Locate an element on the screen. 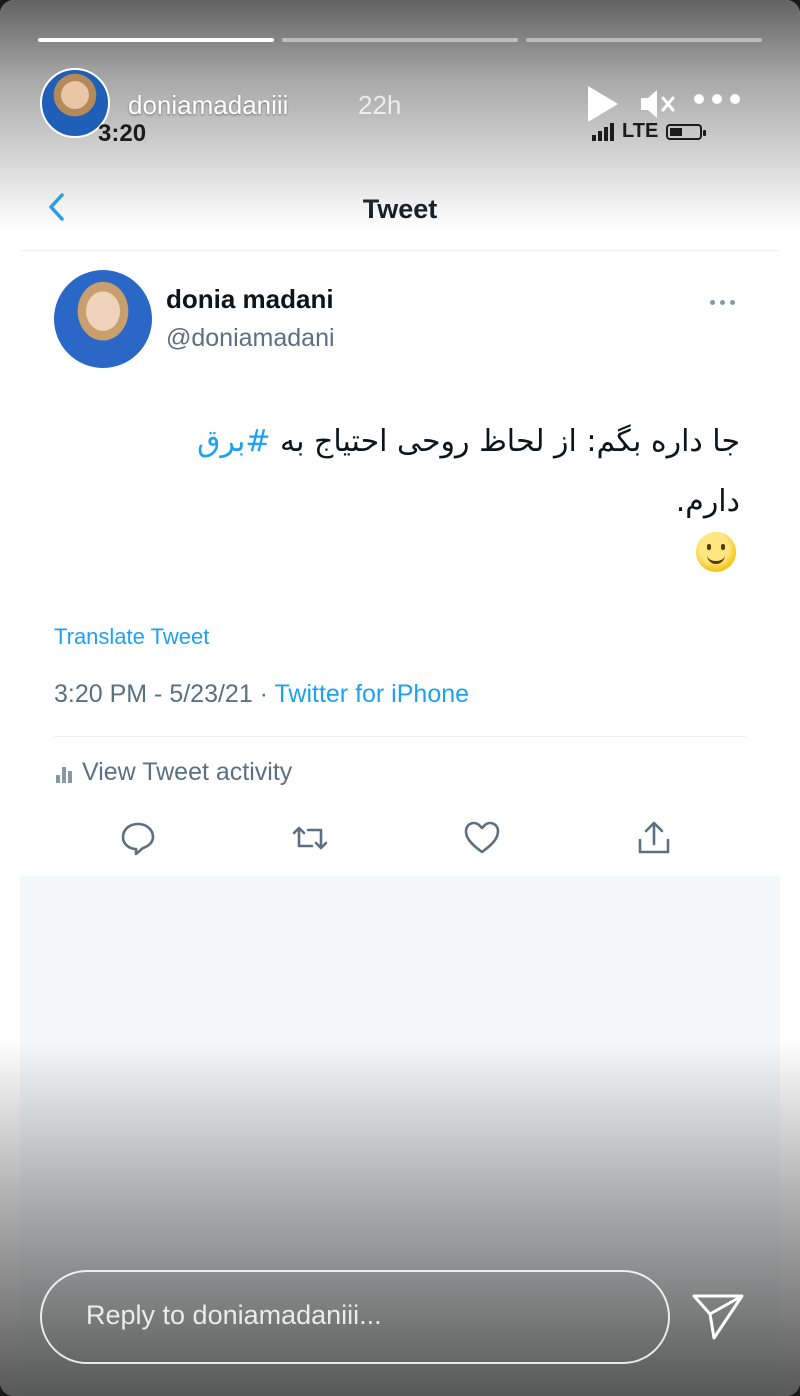  nav-title: Tweet is located at coordinates (400, 209).